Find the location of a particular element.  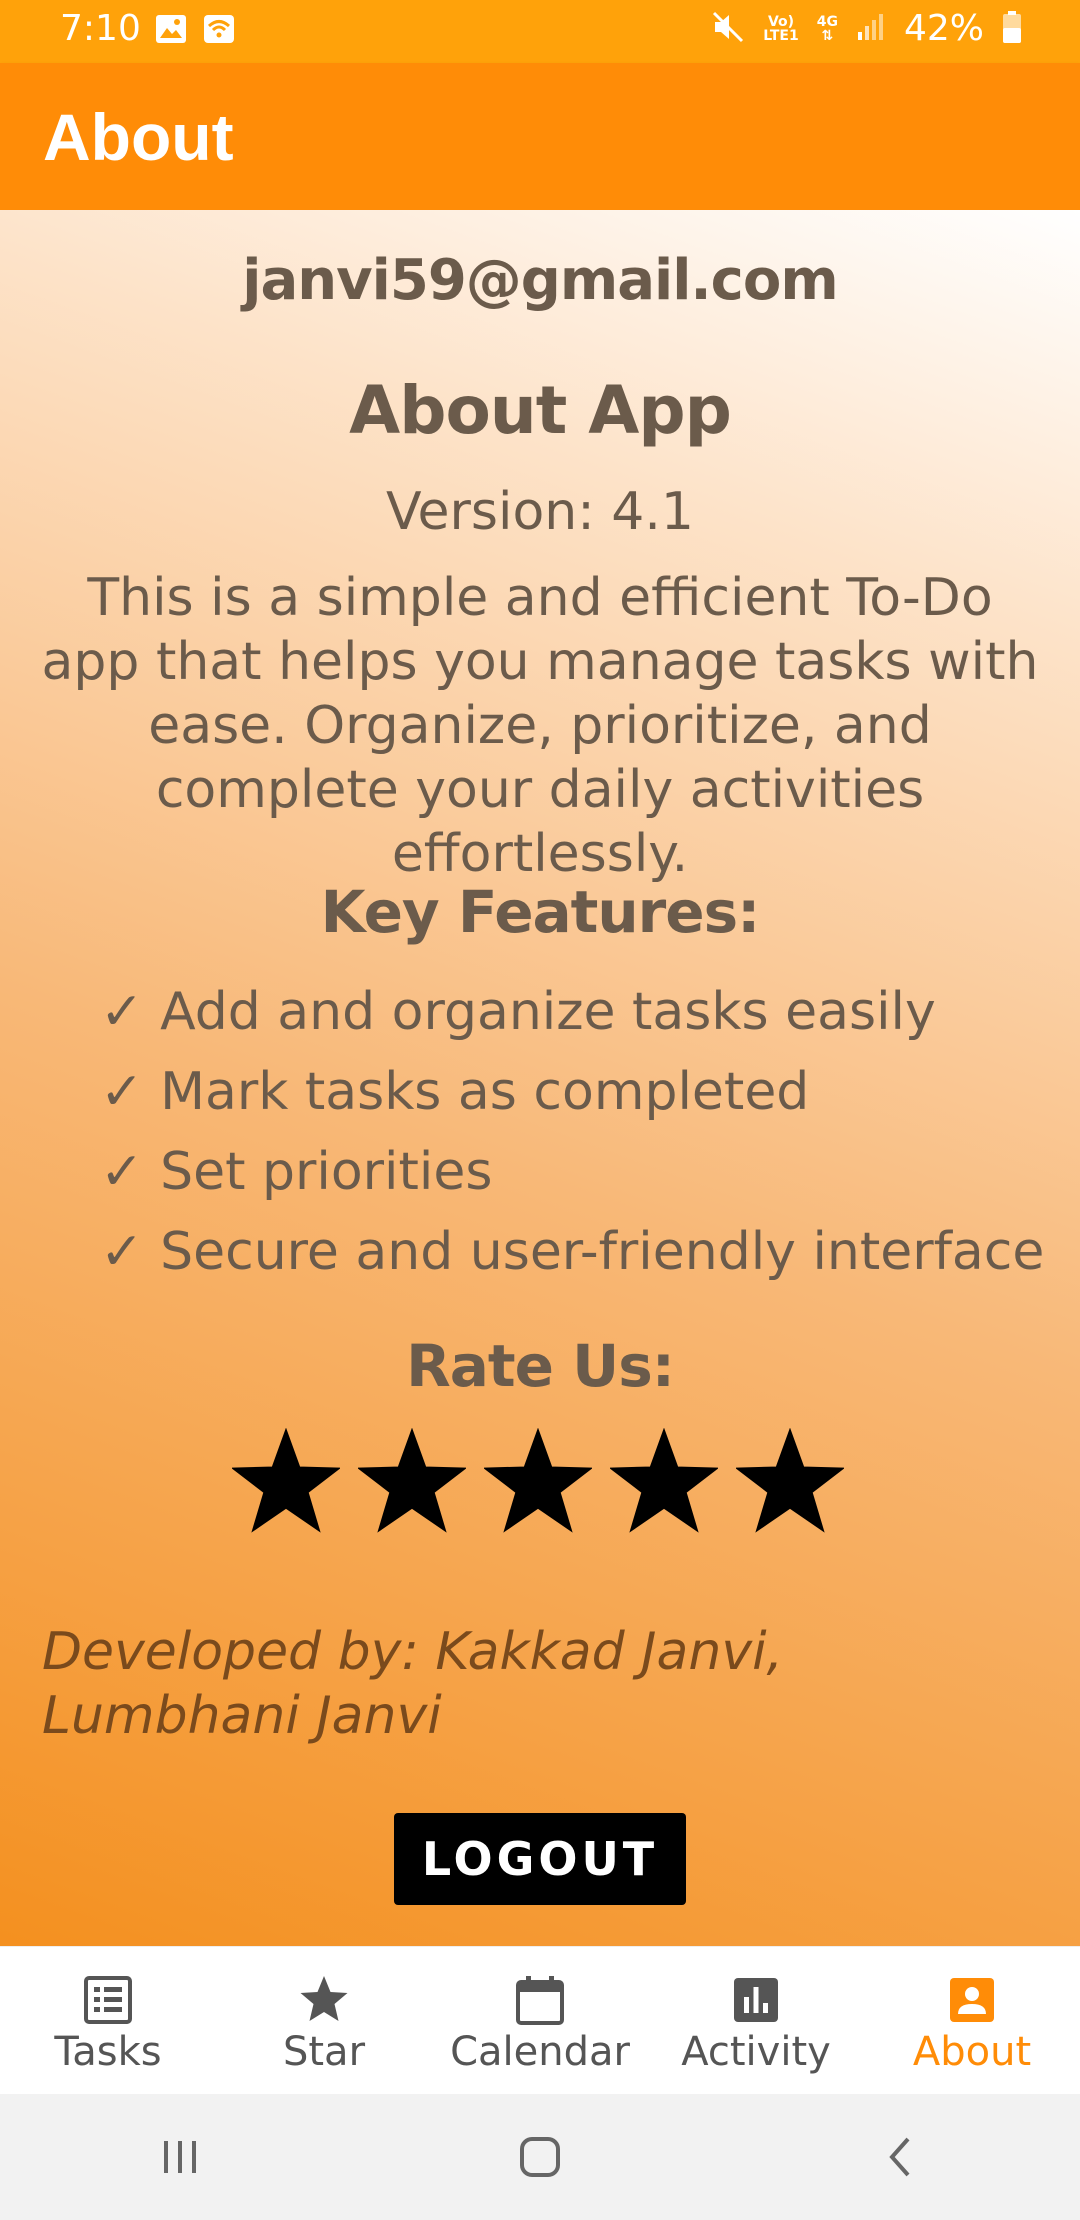

feature-item: ✓ Mark tasks as completed is located at coordinates (455, 1092).